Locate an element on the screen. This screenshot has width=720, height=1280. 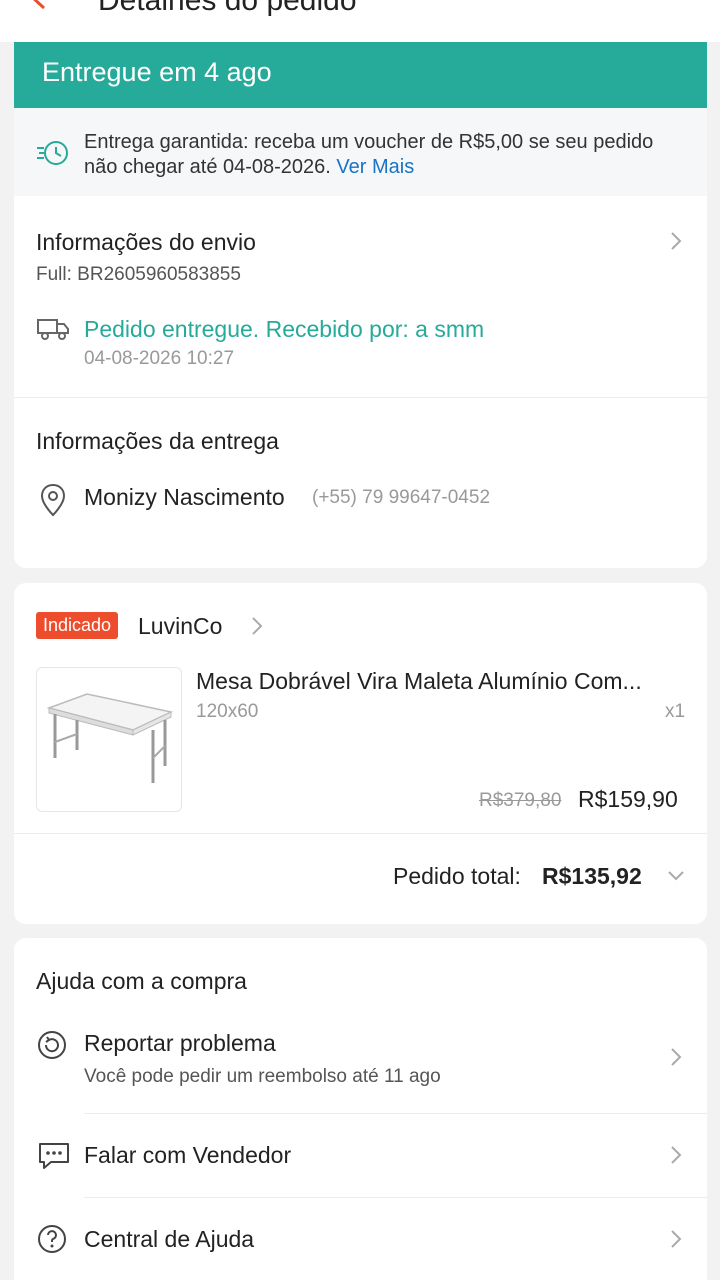
report-problem-label: Reportar problema is located at coordinates (180, 1043).